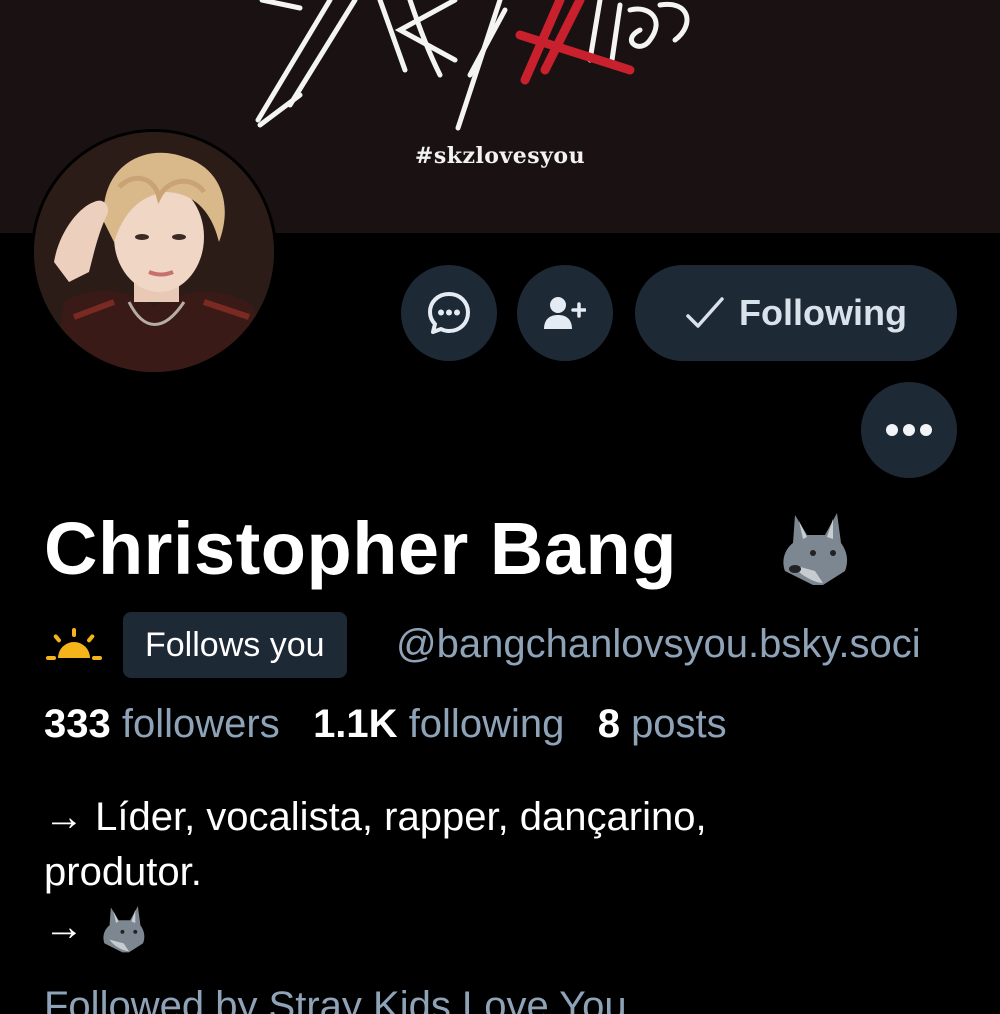 This screenshot has width=1000, height=1014. I want to click on bio-line-1: → Líder, vocalista, rapper, dançarino,, so click(375, 817).